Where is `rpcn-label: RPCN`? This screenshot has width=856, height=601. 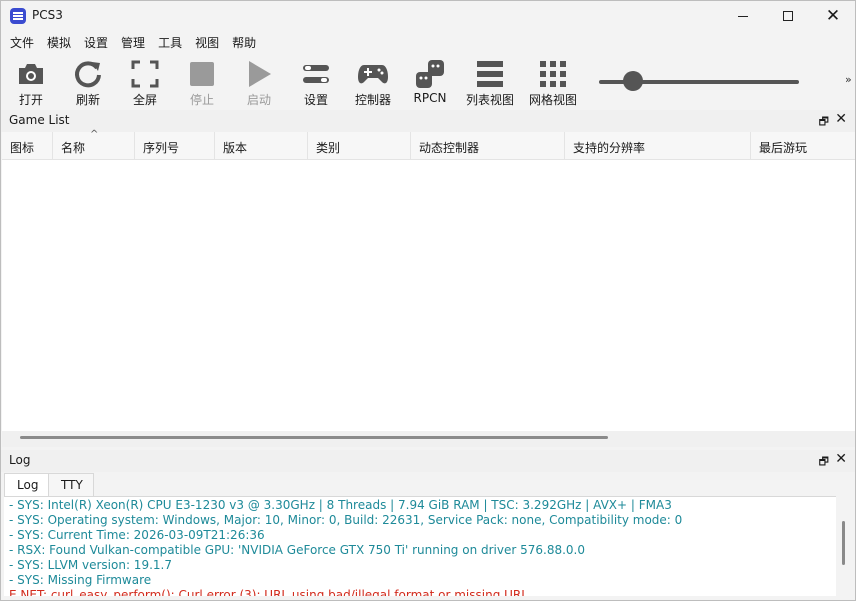
rpcn-label: RPCN is located at coordinates (430, 98).